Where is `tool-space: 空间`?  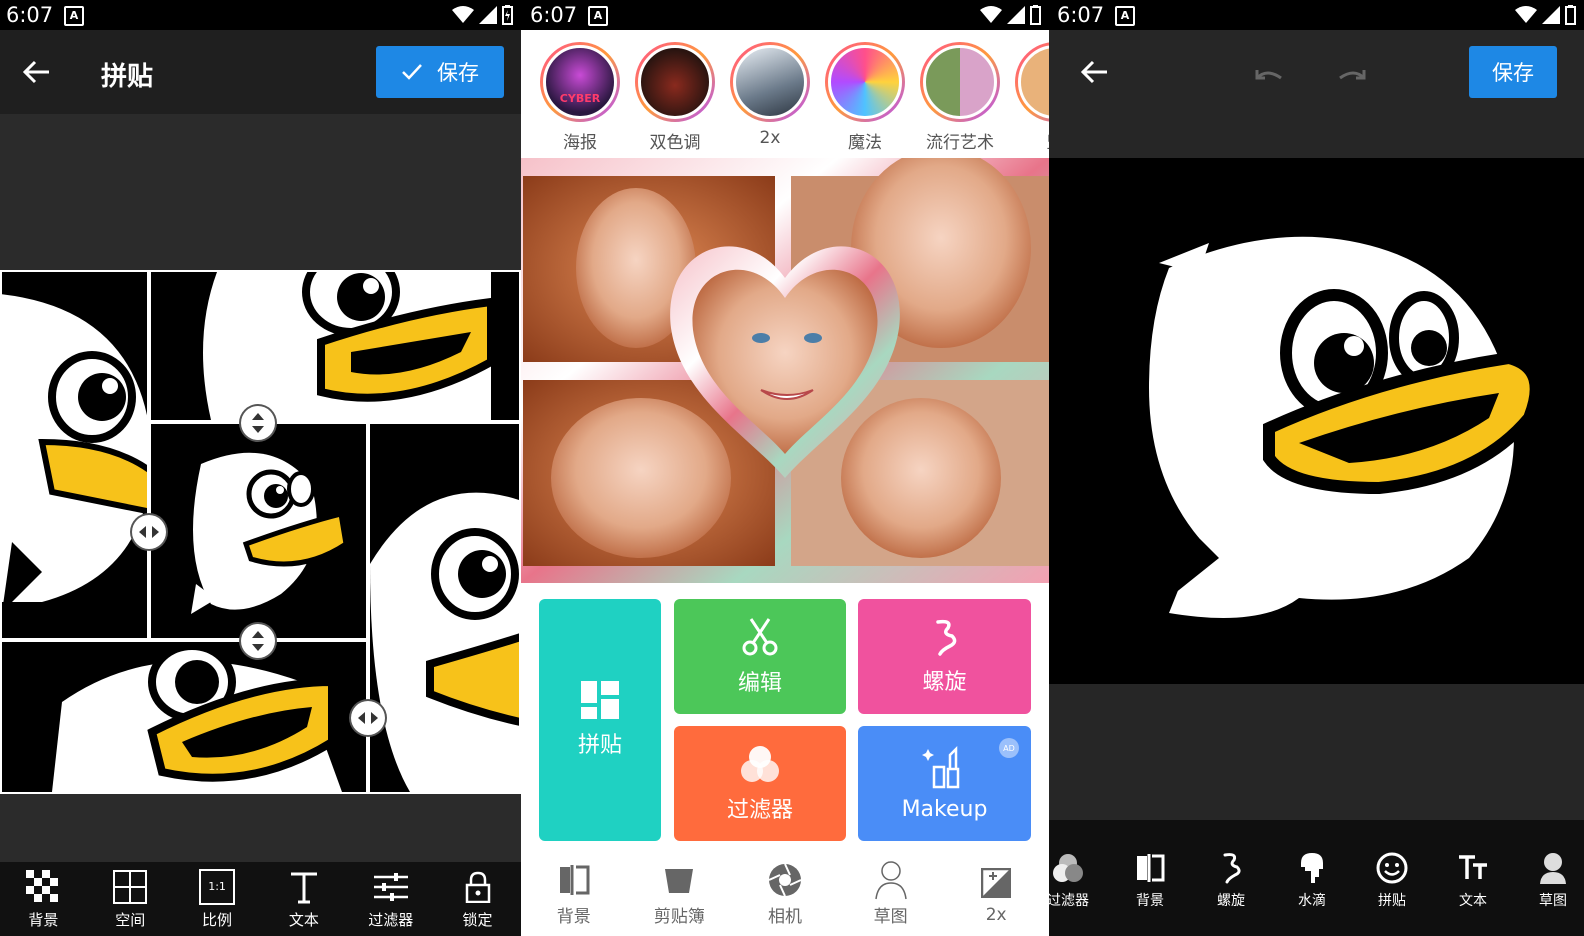
tool-space: 空间 is located at coordinates (130, 899).